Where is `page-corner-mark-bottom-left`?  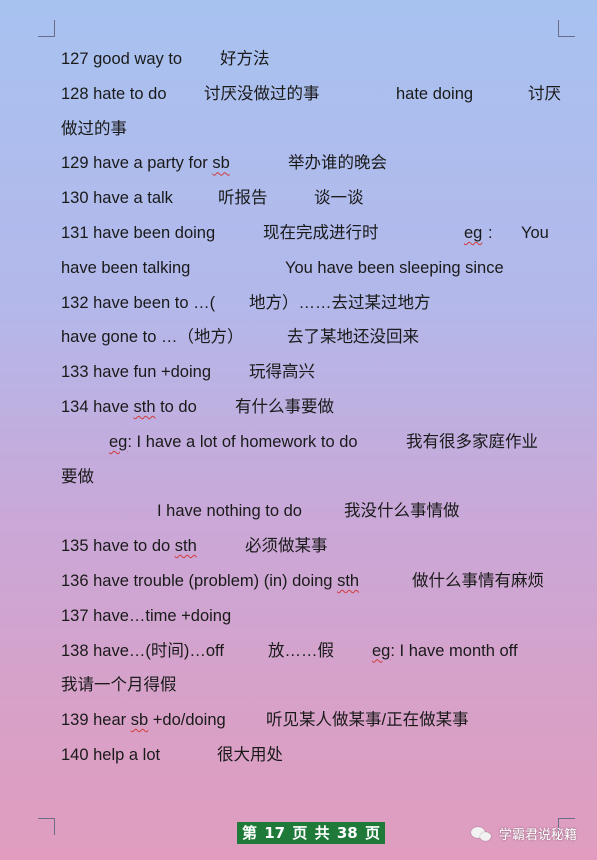 page-corner-mark-bottom-left is located at coordinates (46, 826).